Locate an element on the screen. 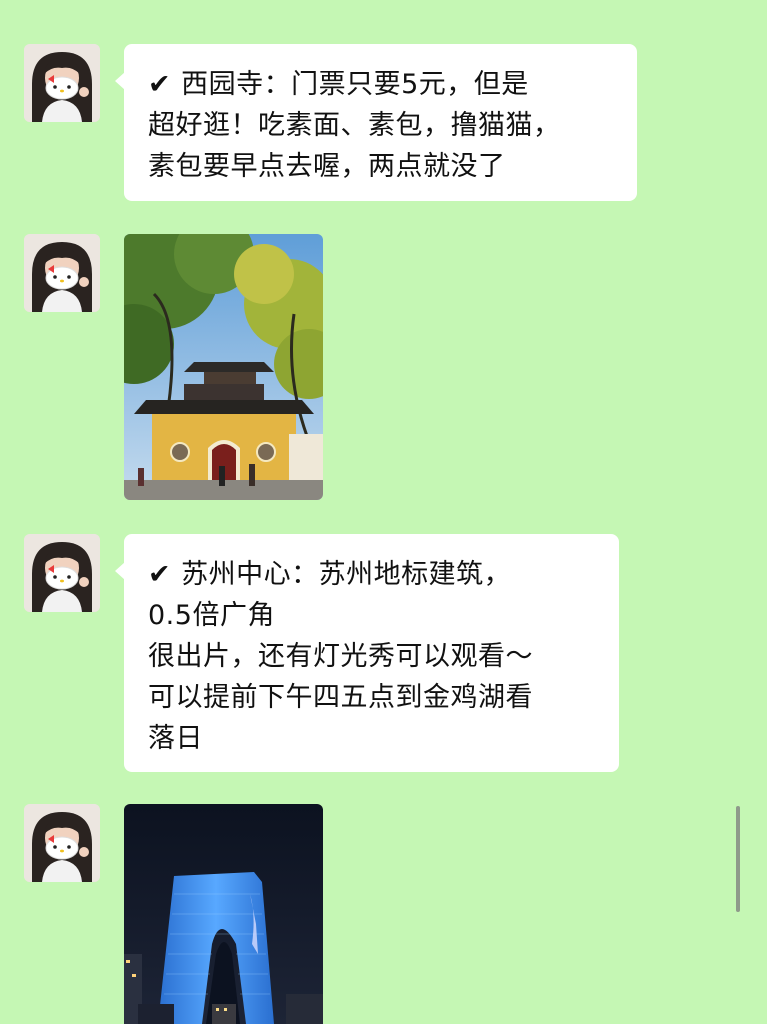  temple-photo-icon is located at coordinates (223, 367).